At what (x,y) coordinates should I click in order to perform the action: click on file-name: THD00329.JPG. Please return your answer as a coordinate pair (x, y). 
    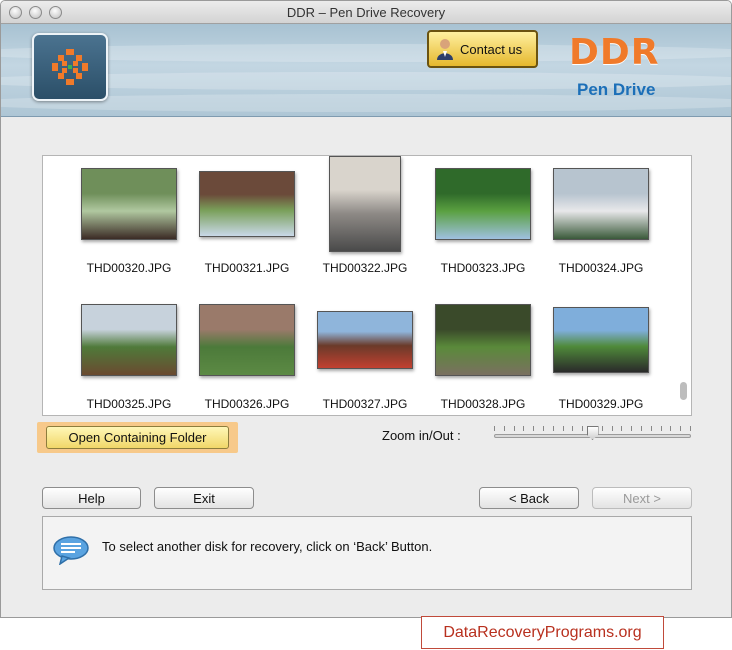
    Looking at the image, I should click on (601, 404).